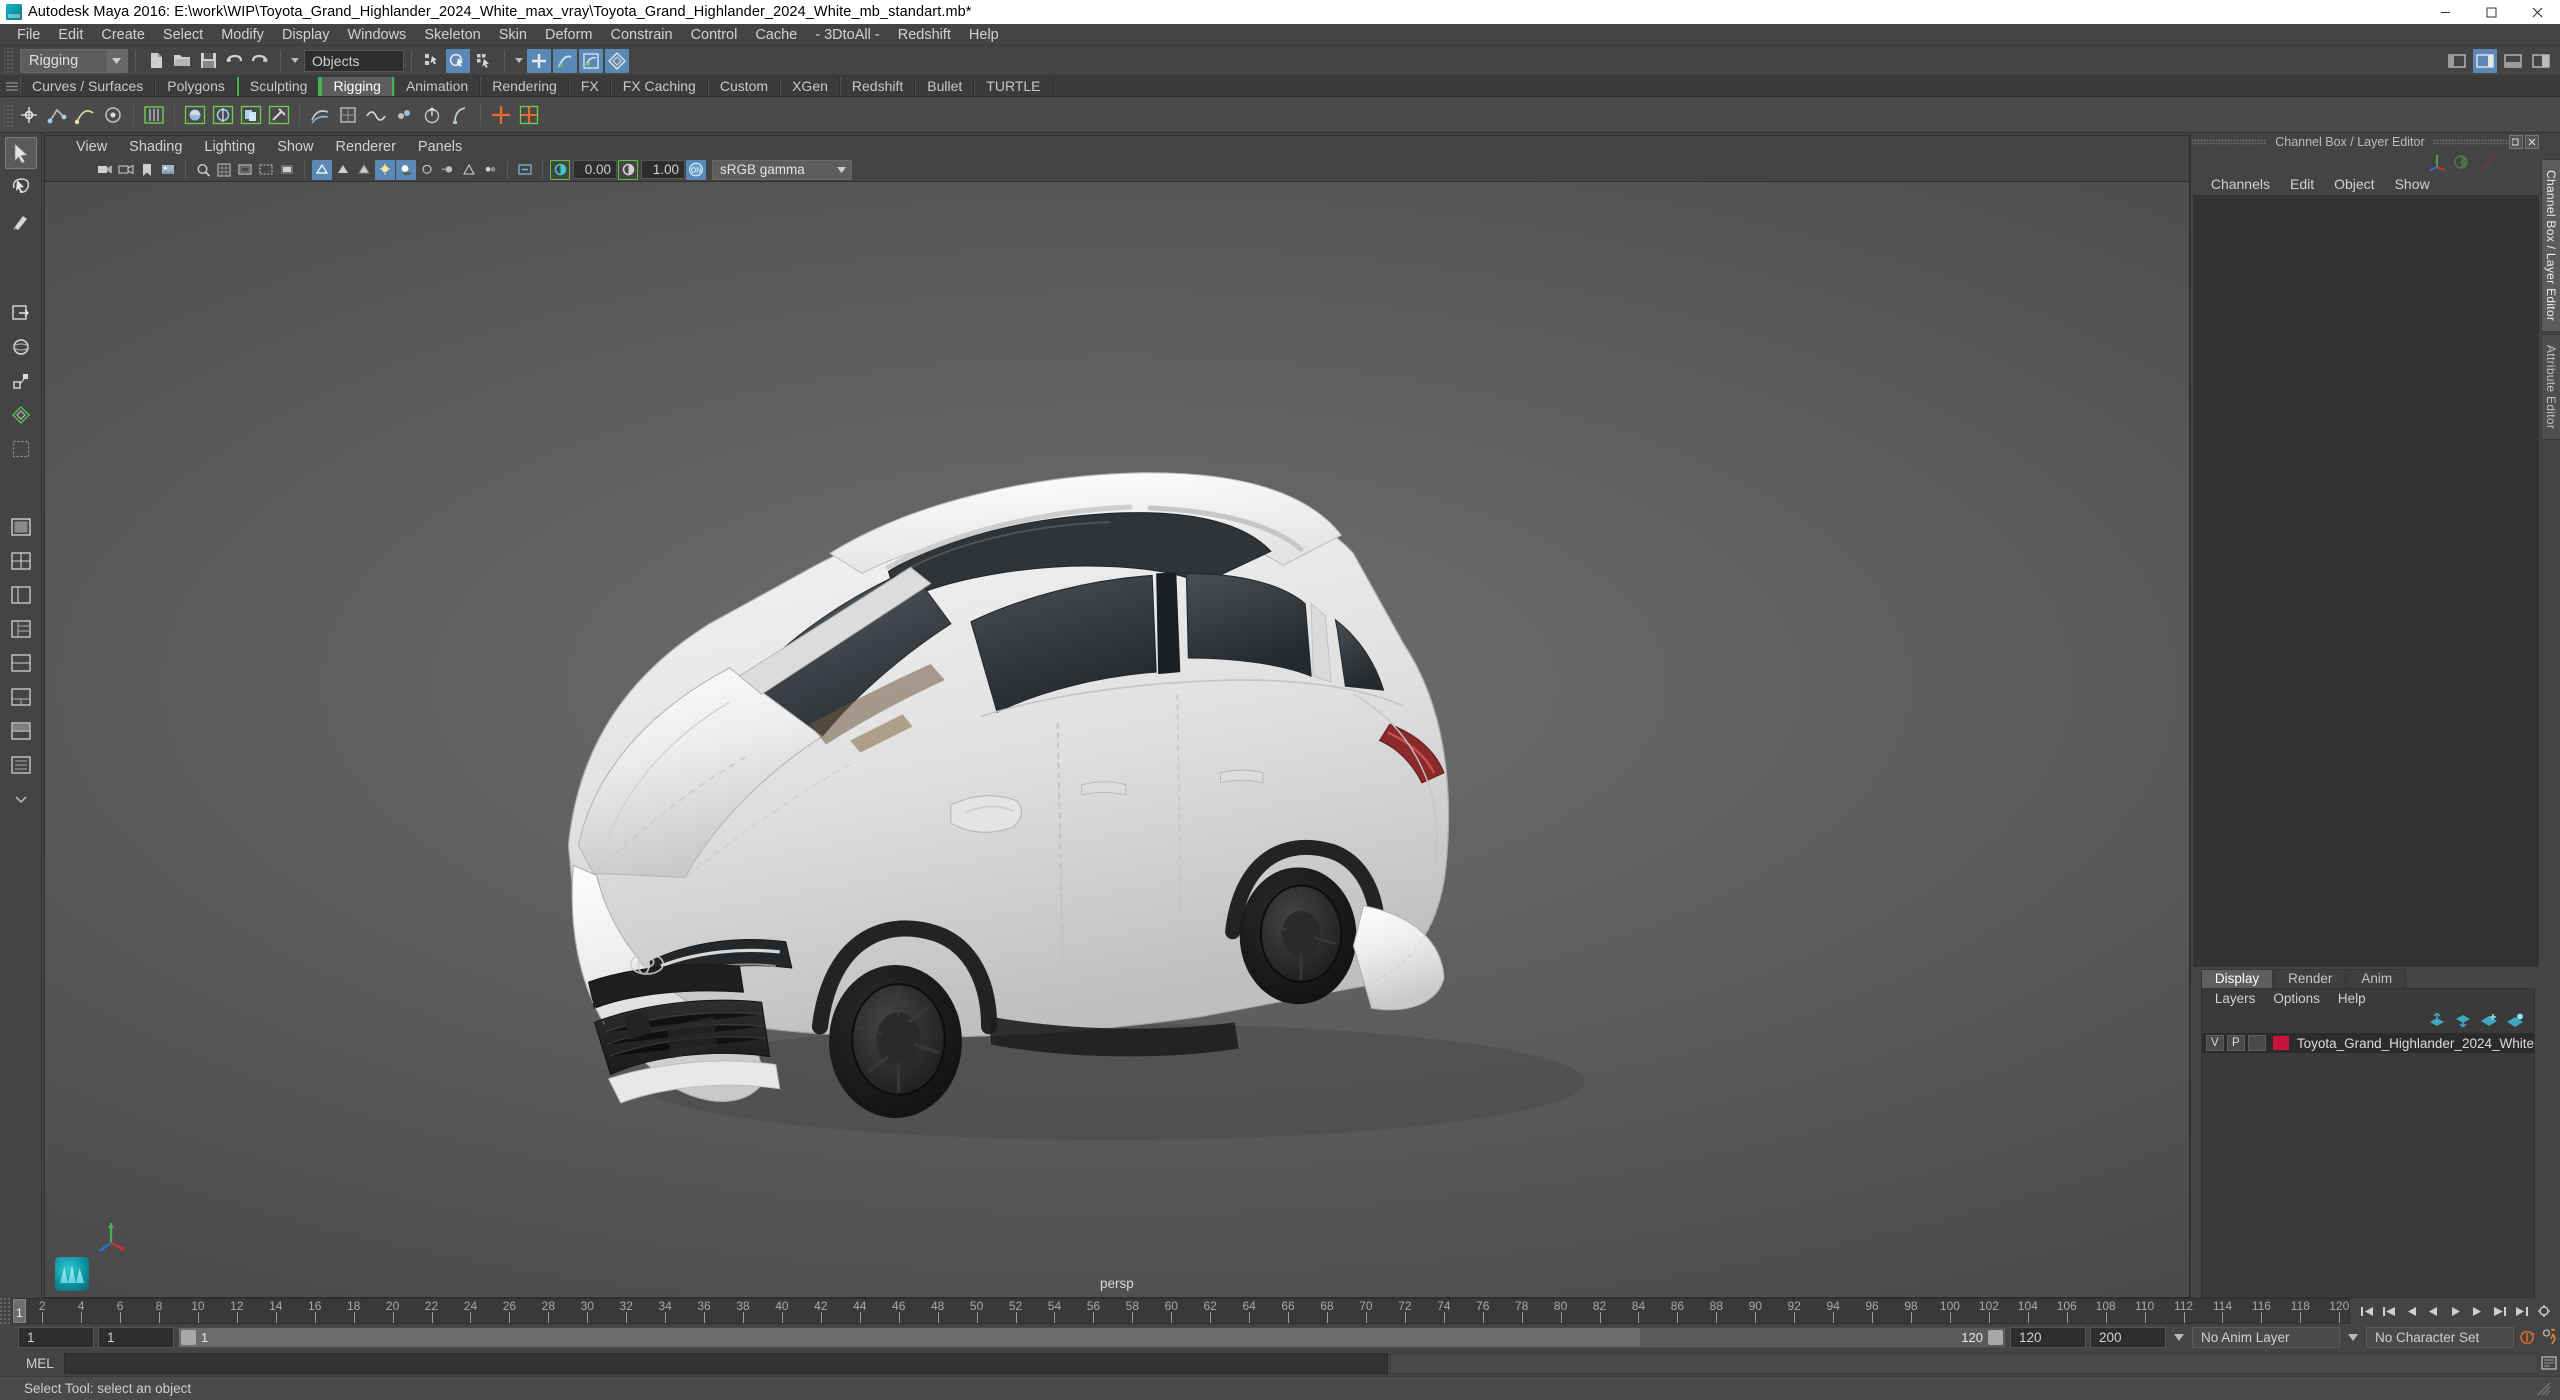  I want to click on menu-edit: Edit, so click(70, 35).